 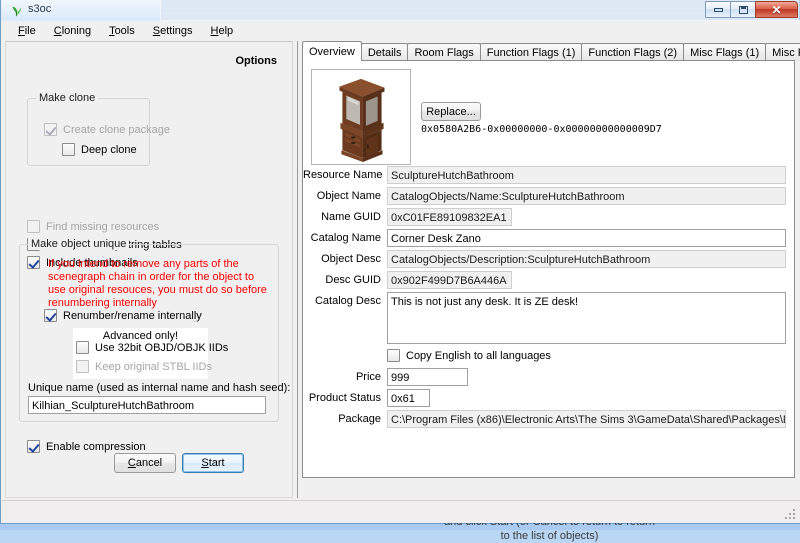 I want to click on label-catalog-desc: Catalog Desc, so click(x=342, y=301).